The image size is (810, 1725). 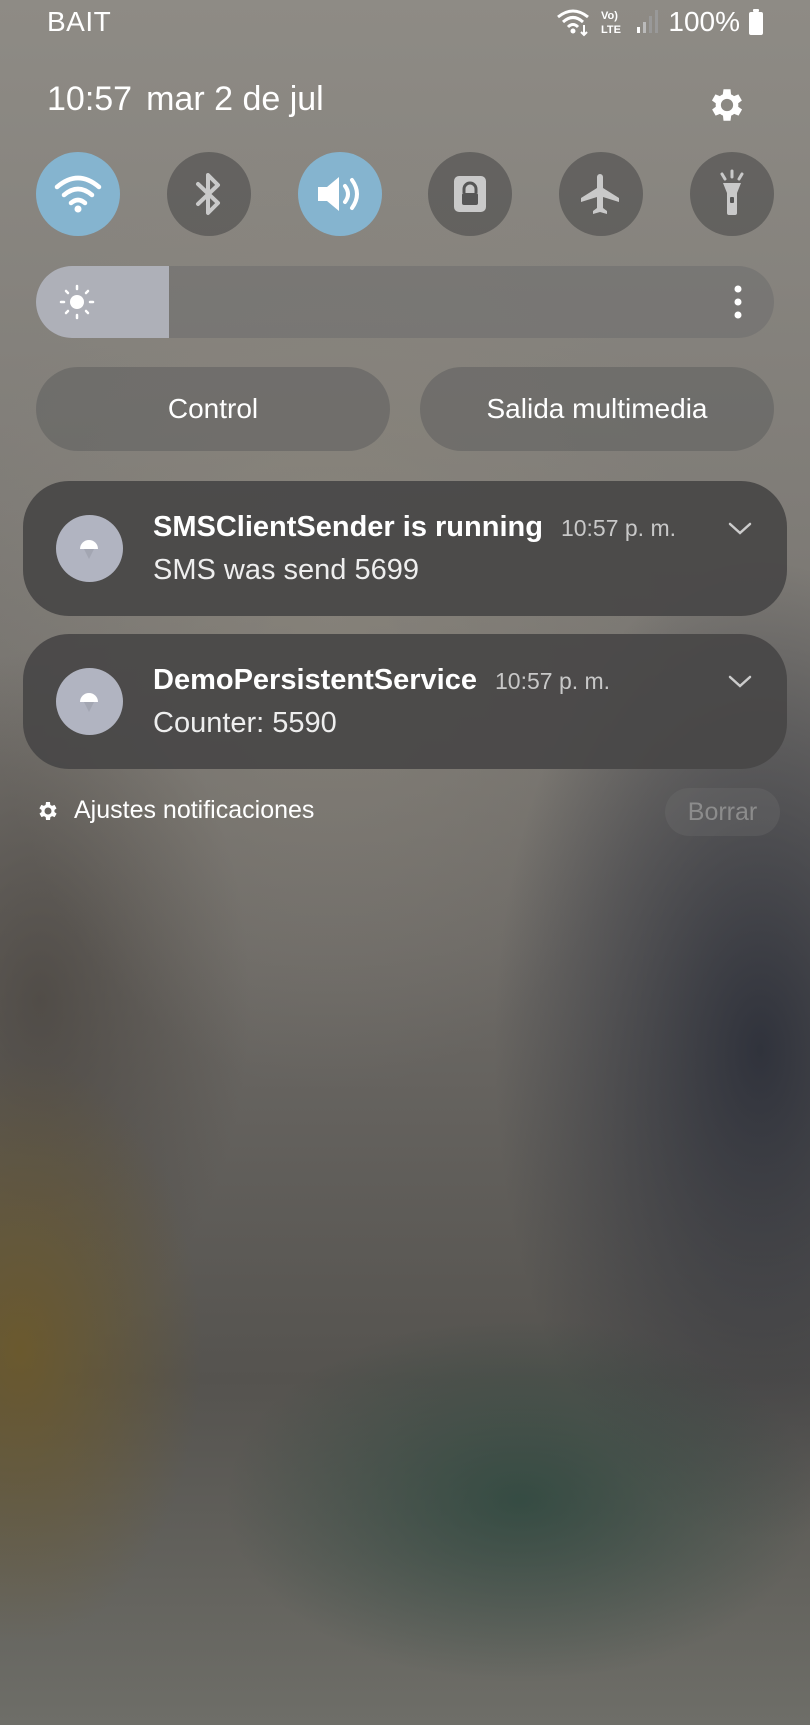 I want to click on flashlight-tile, so click(x=731, y=194).